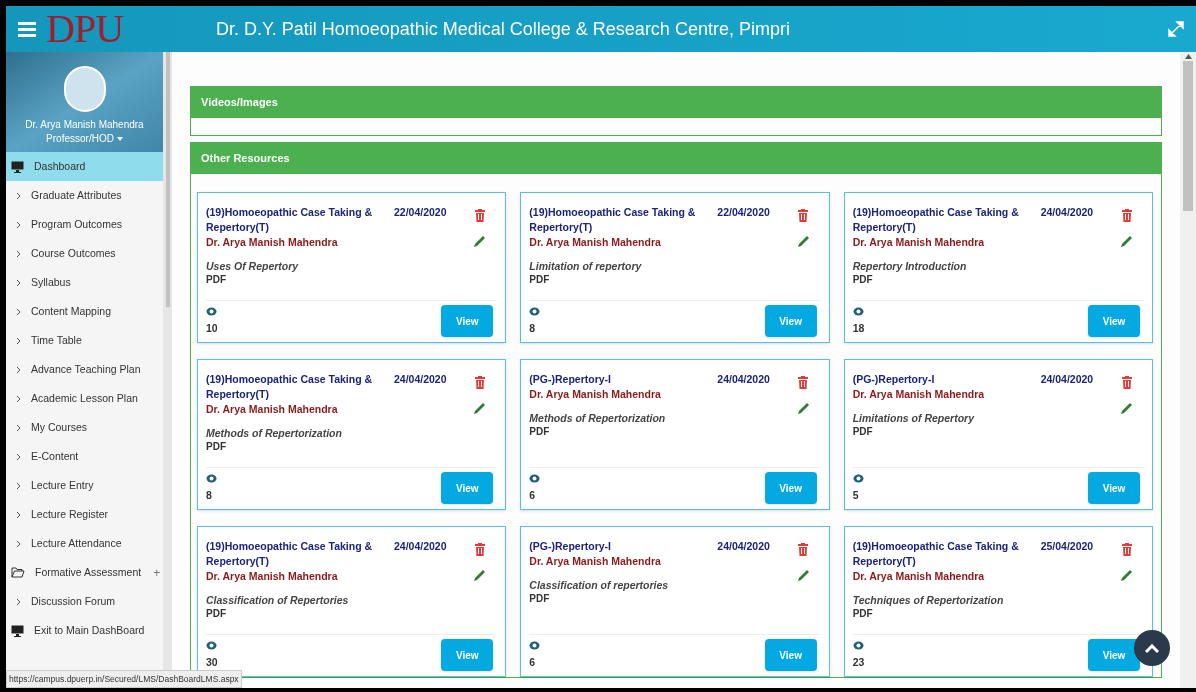 This screenshot has width=1196, height=692. Describe the element at coordinates (76, 195) in the screenshot. I see `sidebar-label: Graduate Attributes` at that location.